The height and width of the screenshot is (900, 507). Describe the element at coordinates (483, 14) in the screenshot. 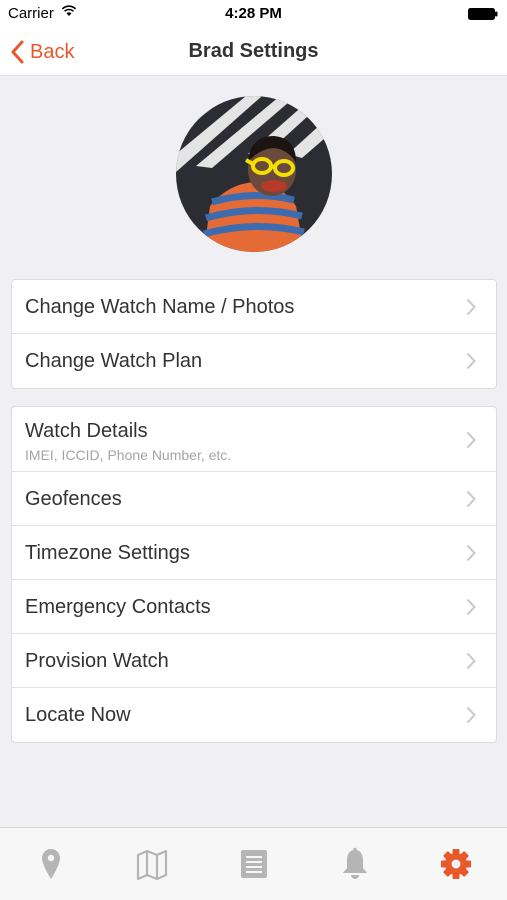

I see `battery-icon` at that location.